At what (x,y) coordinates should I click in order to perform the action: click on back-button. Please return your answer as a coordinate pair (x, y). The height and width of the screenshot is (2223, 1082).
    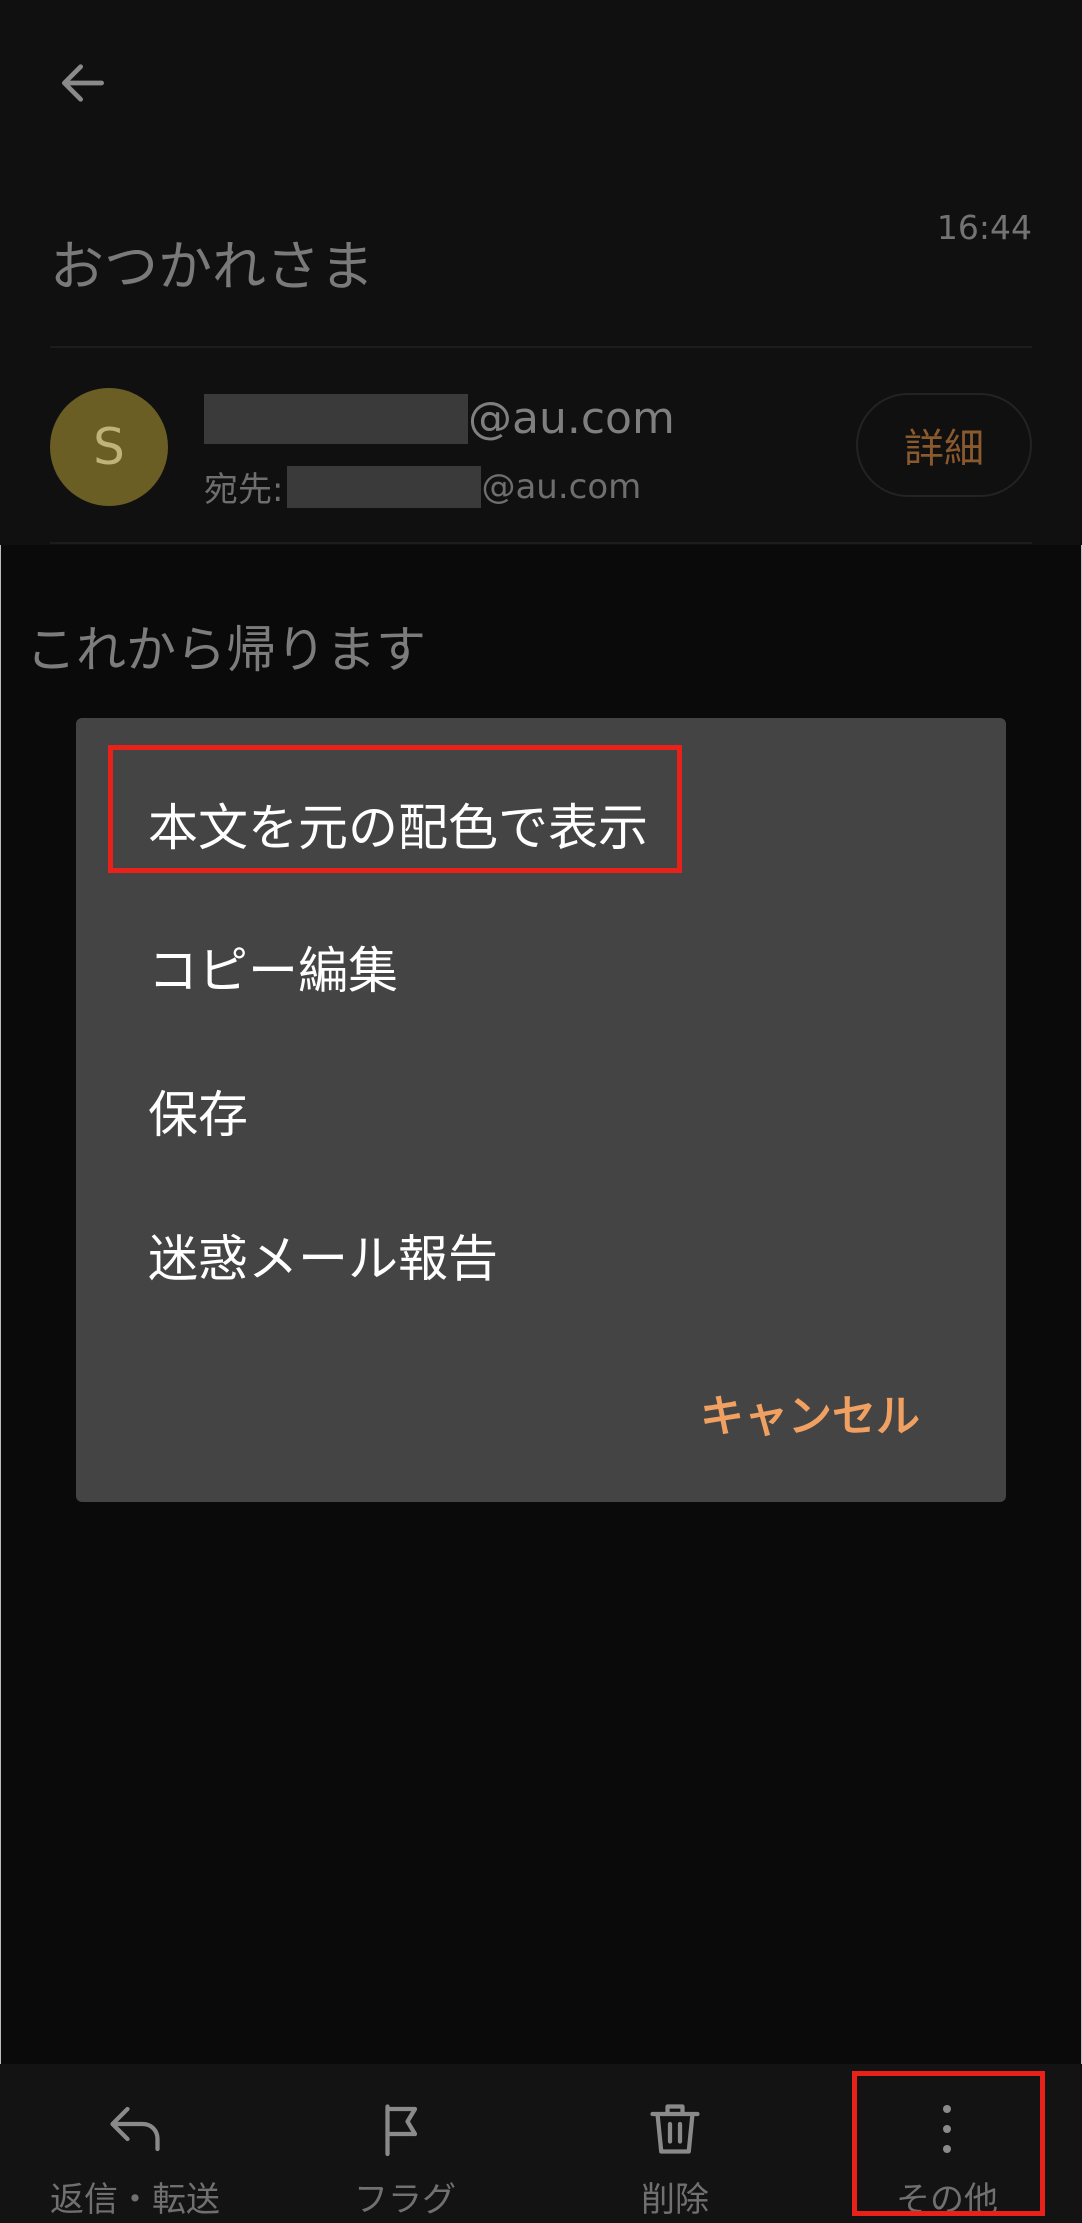
    Looking at the image, I should click on (83, 83).